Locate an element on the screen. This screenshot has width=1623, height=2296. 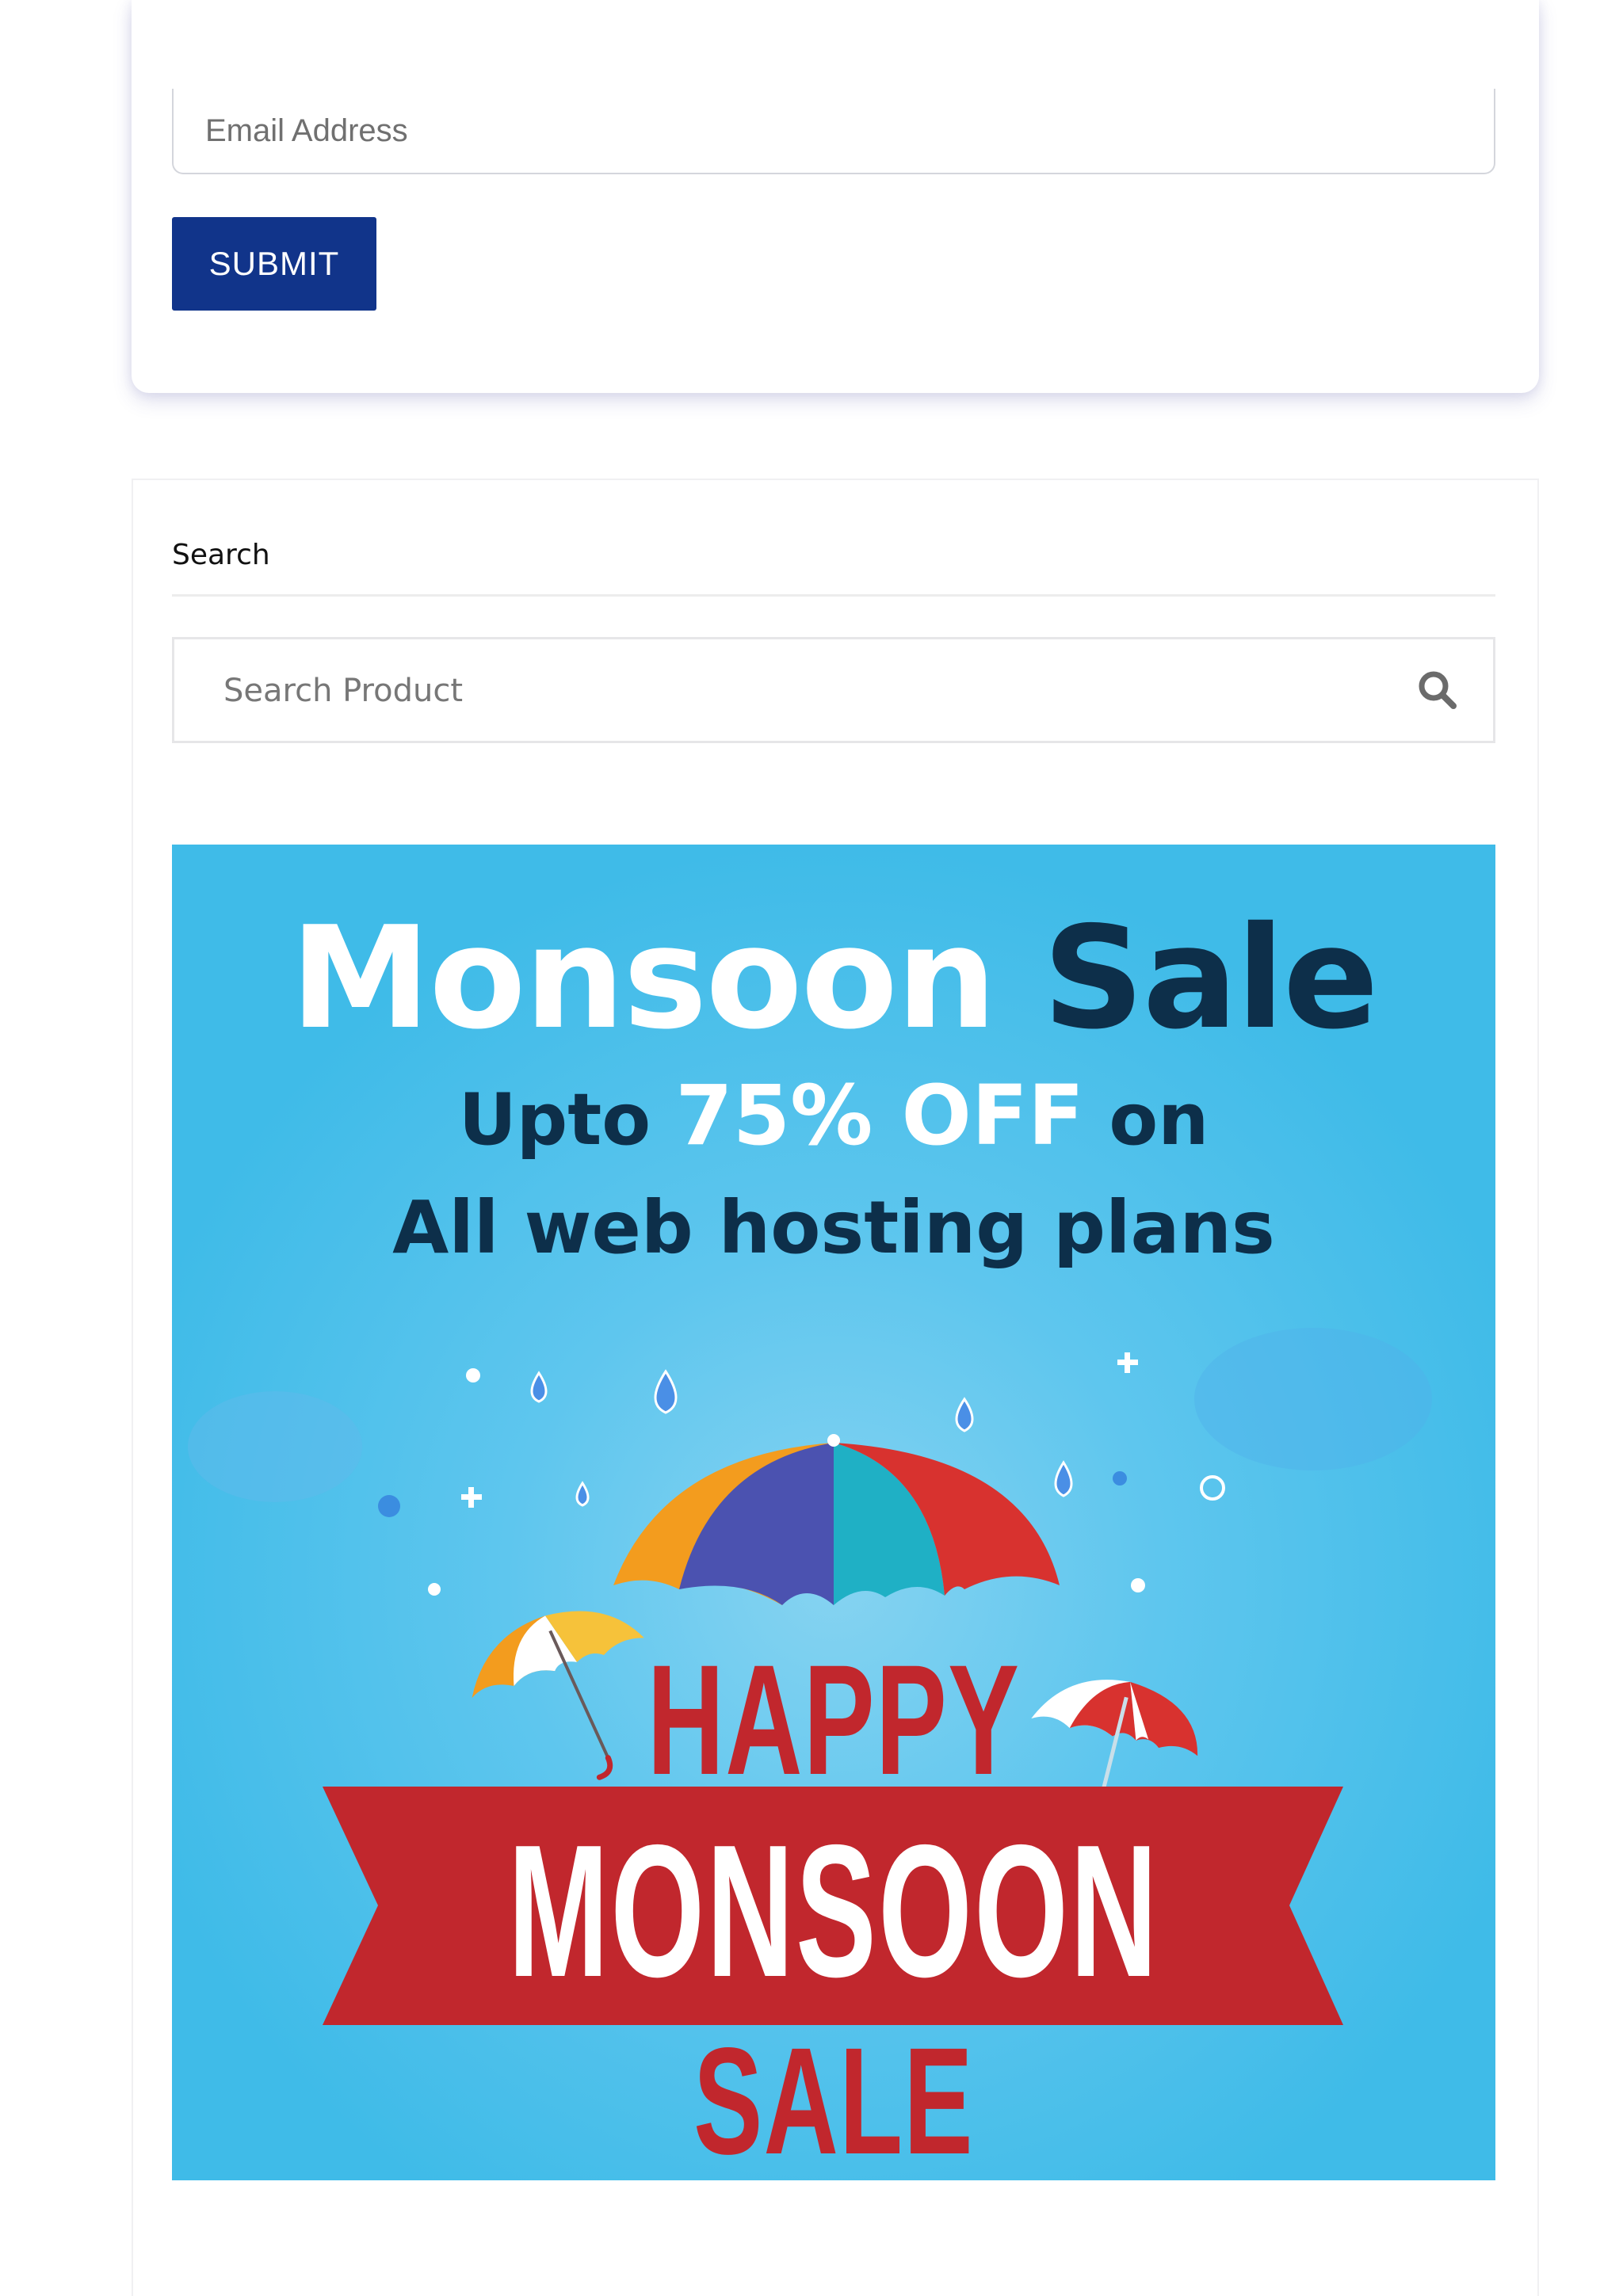
banner-offer-line: Upto 75% OFF on is located at coordinates (833, 1115).